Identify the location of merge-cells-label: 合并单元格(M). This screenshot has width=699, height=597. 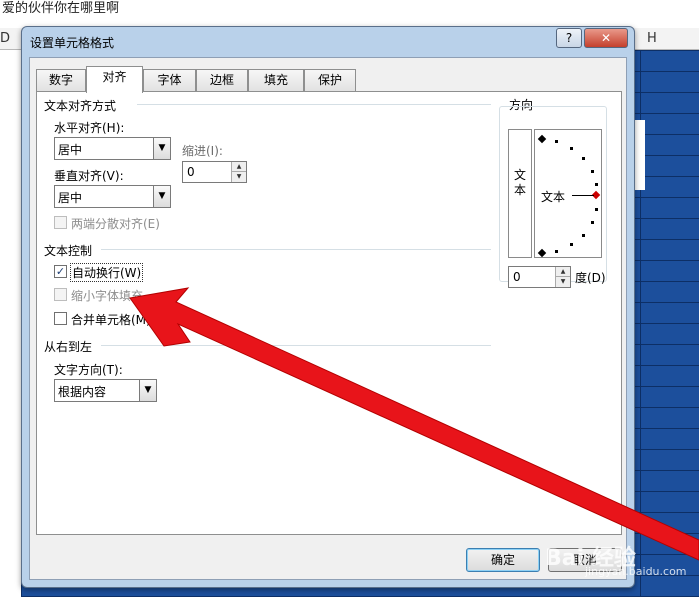
(111, 320).